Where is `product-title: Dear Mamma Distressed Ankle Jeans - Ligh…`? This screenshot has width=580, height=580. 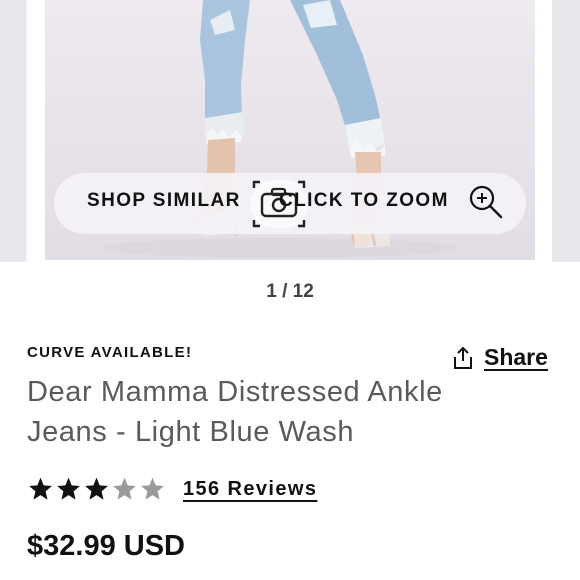 product-title: Dear Mamma Distressed Ankle Jeans - Ligh… is located at coordinates (235, 412).